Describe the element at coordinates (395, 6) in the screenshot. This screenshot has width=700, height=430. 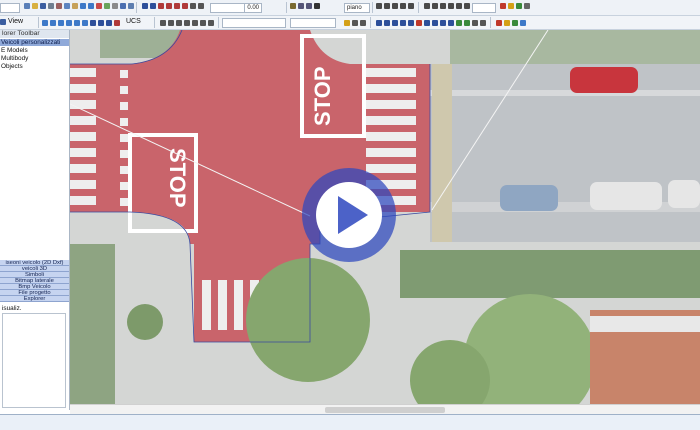
I see `material-icon` at that location.